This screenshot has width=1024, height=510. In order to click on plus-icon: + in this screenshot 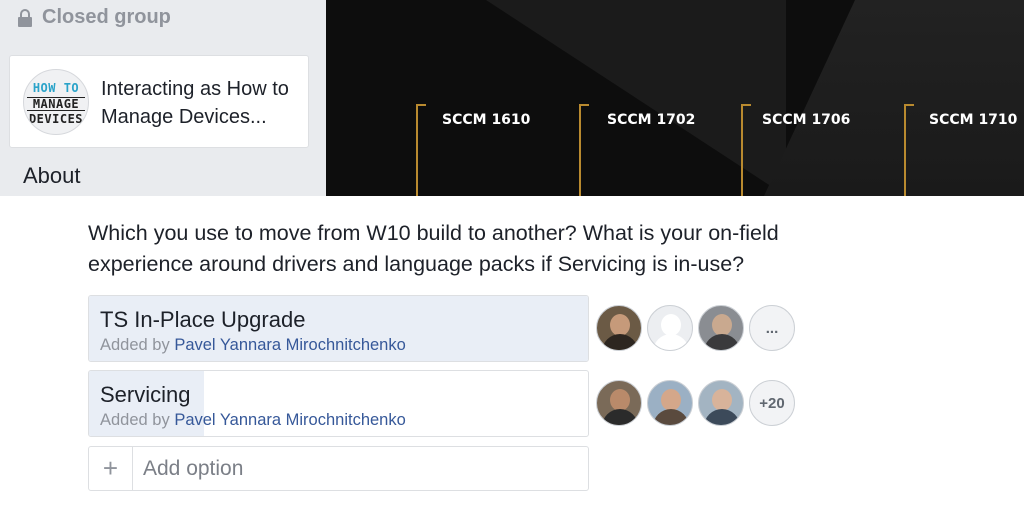, I will do `click(111, 468)`.